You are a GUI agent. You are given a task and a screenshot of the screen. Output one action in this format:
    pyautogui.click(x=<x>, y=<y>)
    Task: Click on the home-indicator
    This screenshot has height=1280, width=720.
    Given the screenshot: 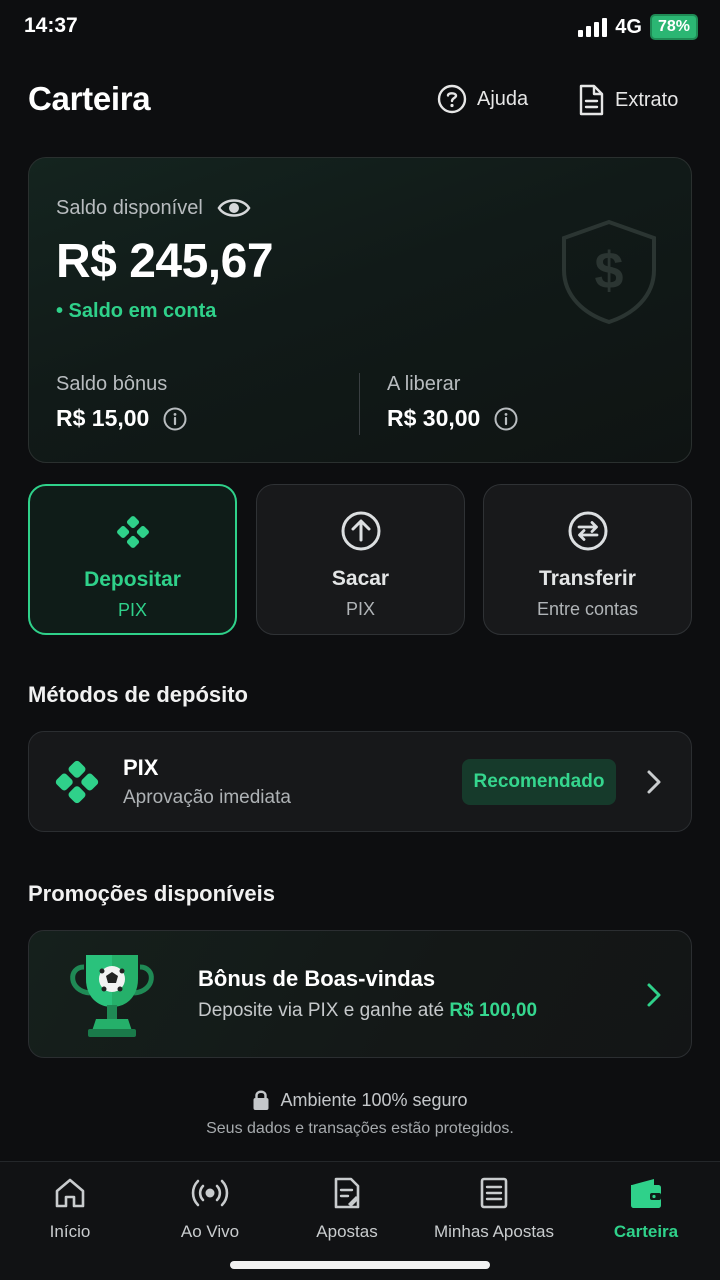 What is the action you would take?
    pyautogui.click(x=360, y=1265)
    